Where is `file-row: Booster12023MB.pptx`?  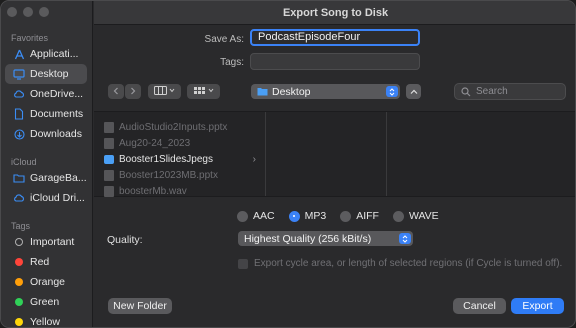
file-row: Booster12023MB.pptx is located at coordinates (161, 175).